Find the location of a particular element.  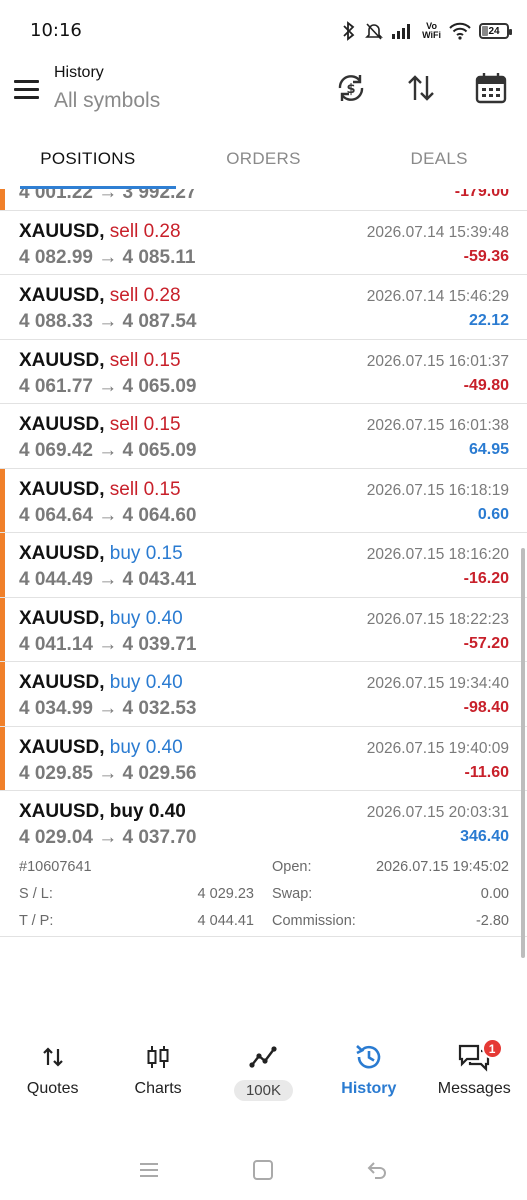

tab-orders: ORDERS is located at coordinates (264, 161).